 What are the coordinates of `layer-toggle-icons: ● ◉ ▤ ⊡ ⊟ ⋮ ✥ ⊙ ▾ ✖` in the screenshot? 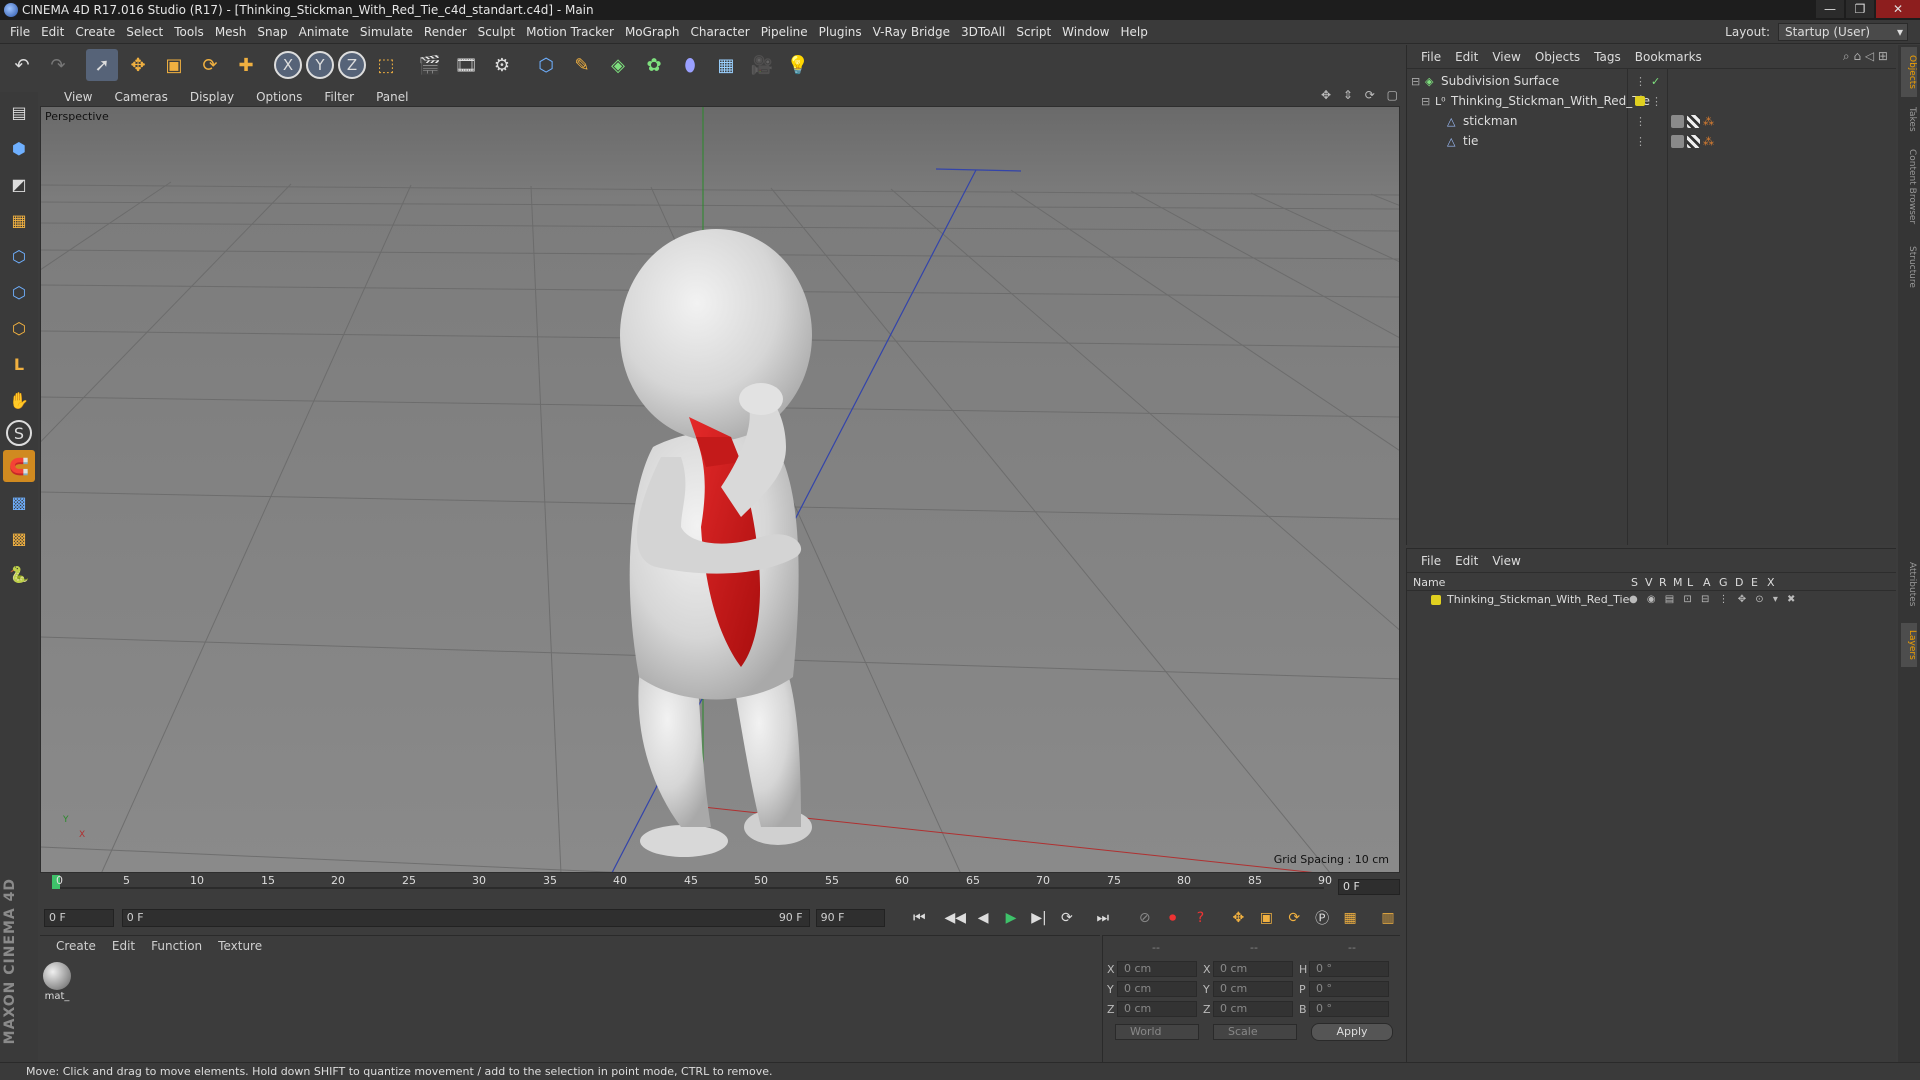 It's located at (1713, 600).